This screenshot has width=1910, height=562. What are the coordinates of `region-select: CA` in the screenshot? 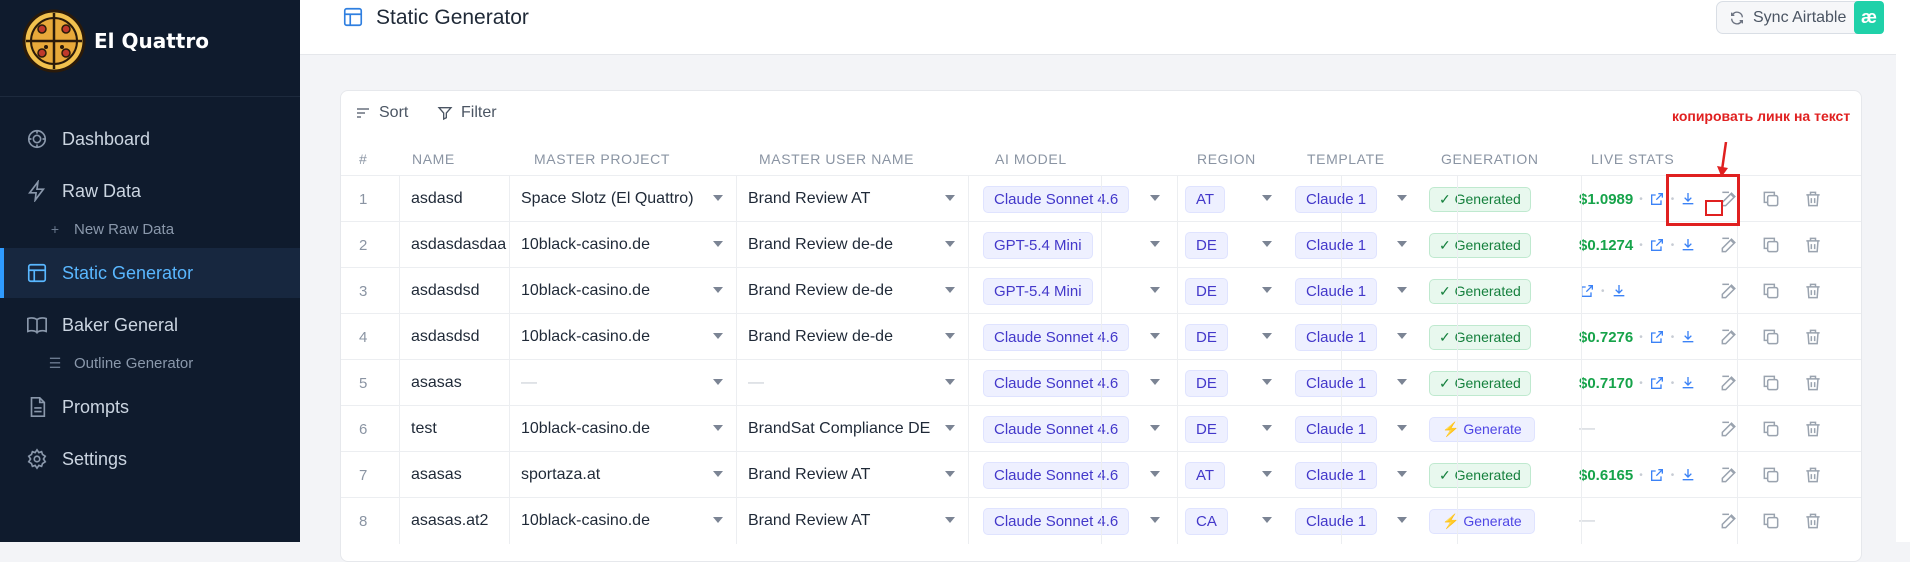 It's located at (1206, 521).